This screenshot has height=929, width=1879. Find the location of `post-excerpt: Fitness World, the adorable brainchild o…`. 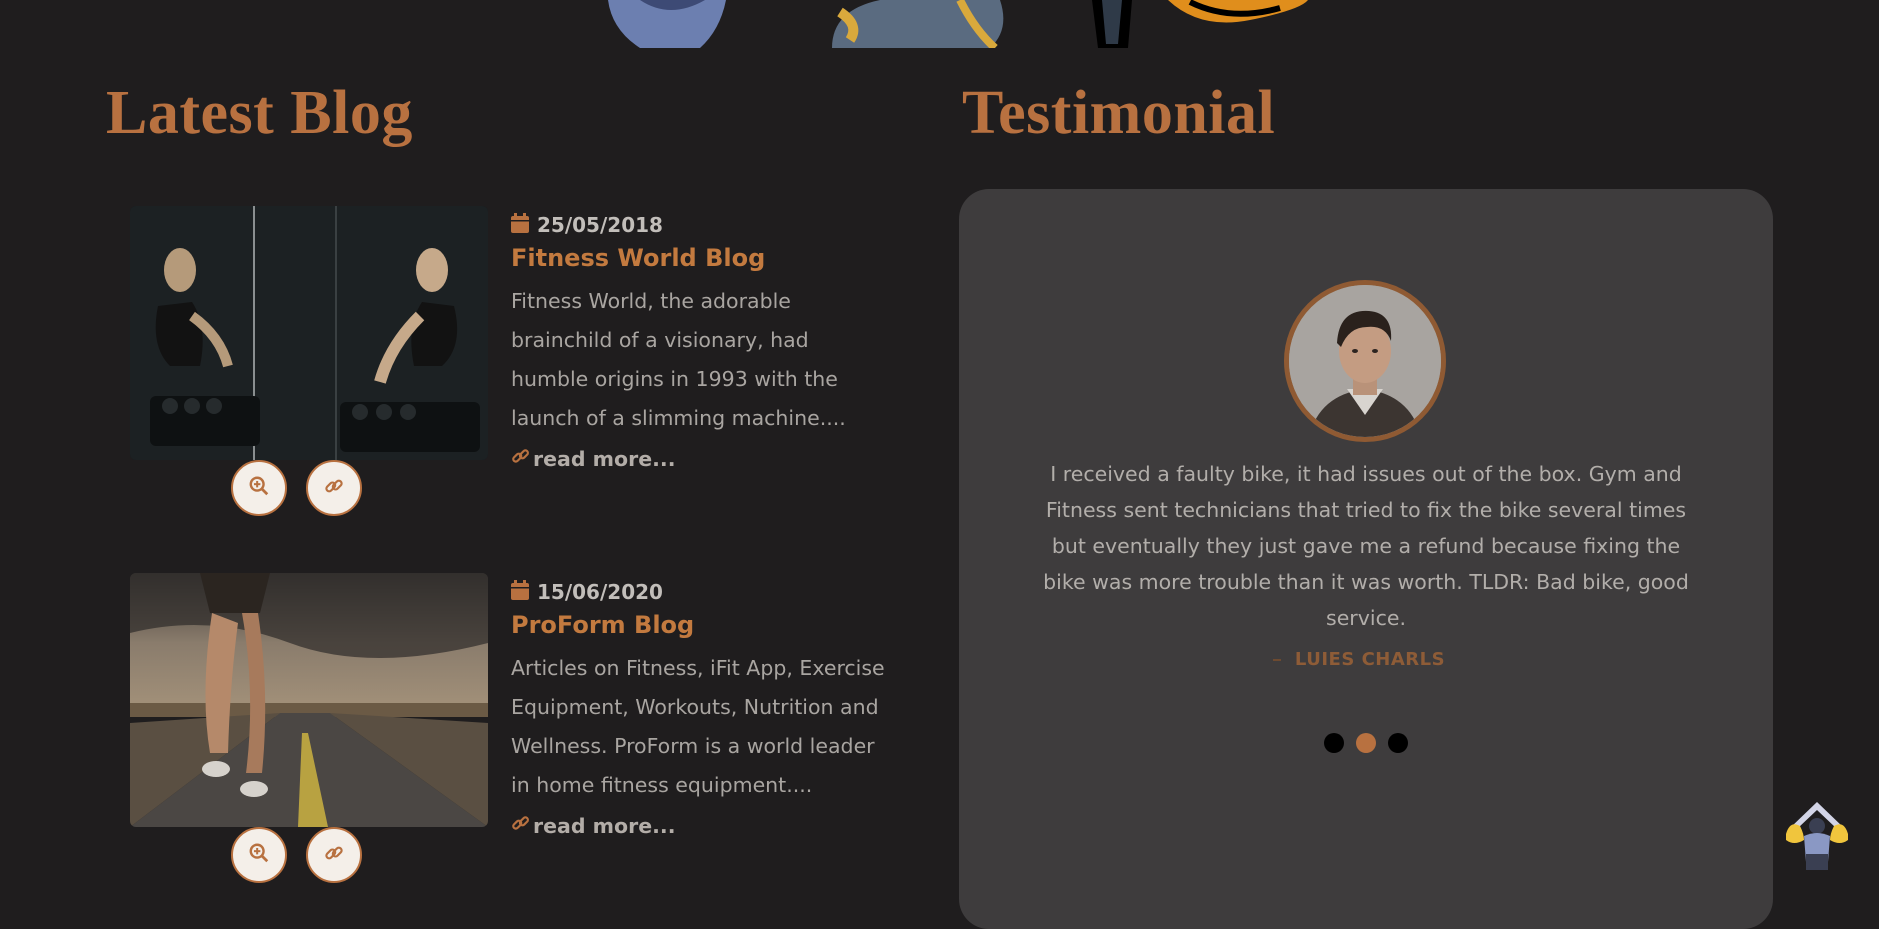

post-excerpt: Fitness World, the adorable brainchild o… is located at coordinates (678, 359).